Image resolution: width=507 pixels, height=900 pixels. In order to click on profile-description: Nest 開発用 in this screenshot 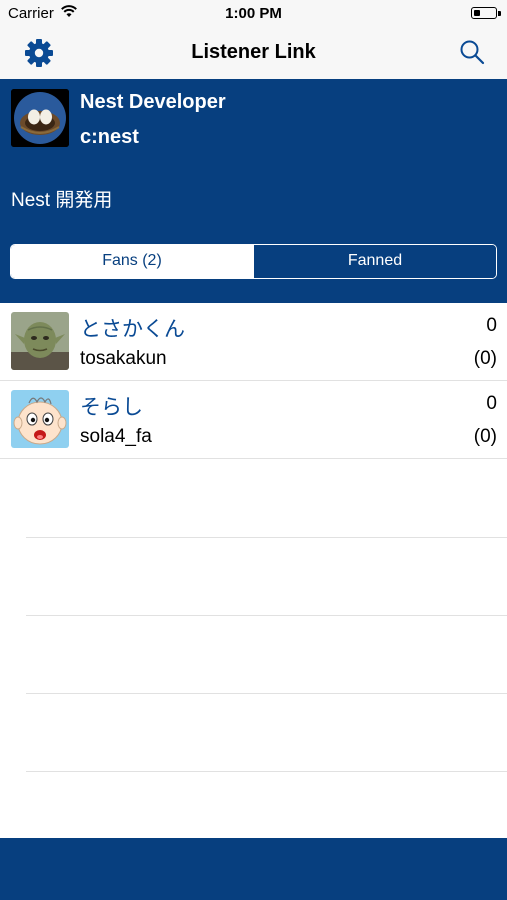, I will do `click(62, 200)`.